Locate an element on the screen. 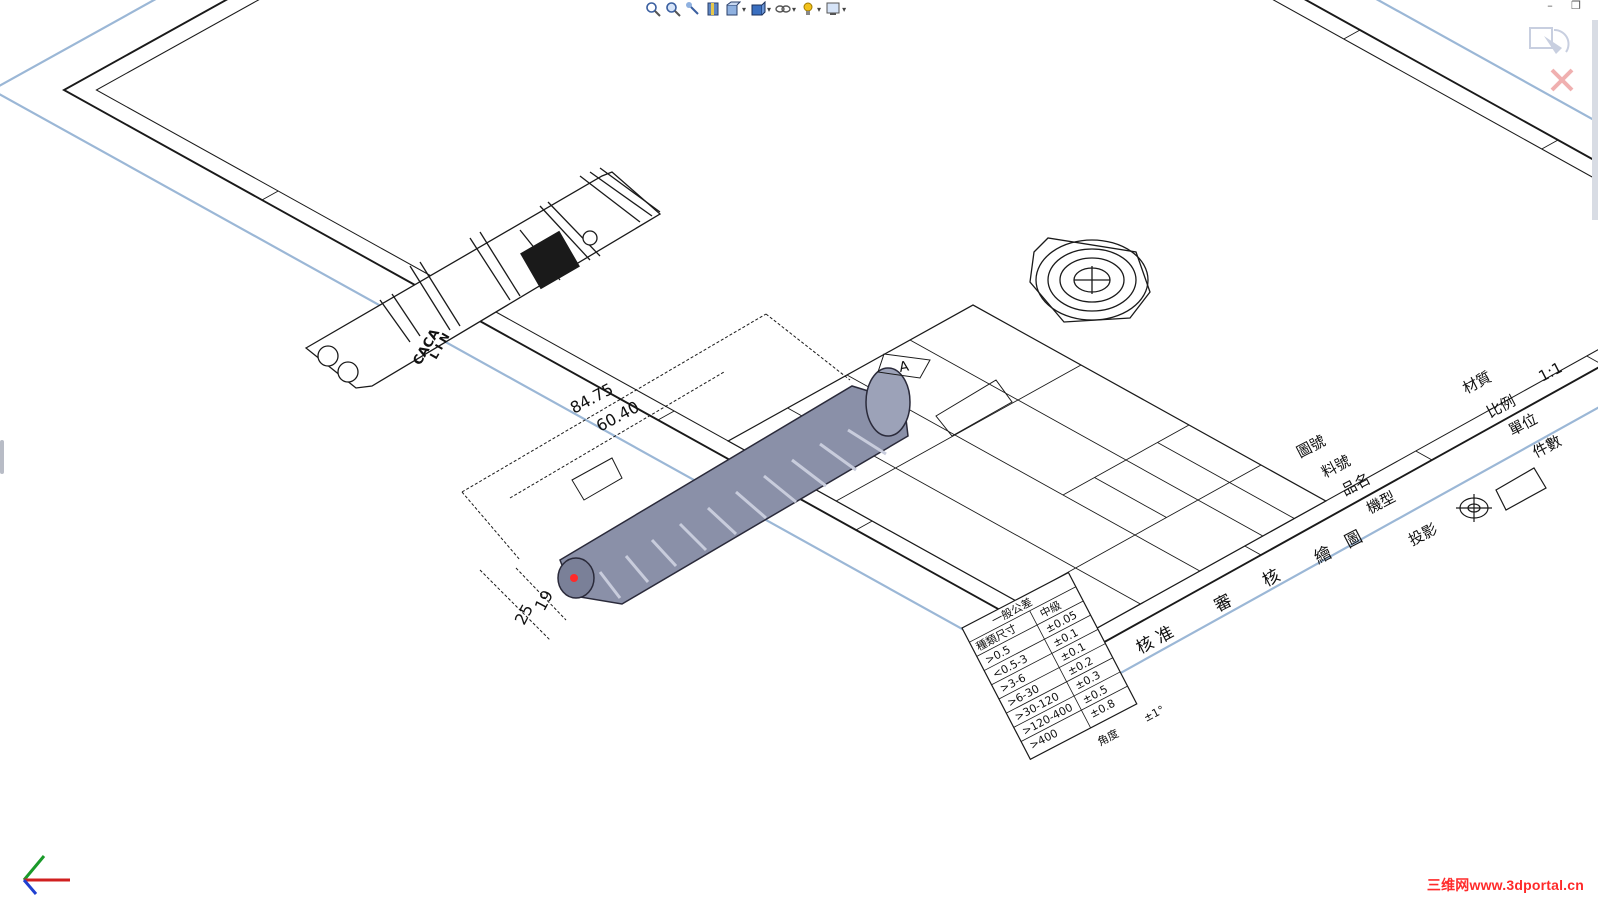 The height and width of the screenshot is (899, 1598). material-label: 材質 is located at coordinates (1477, 383).